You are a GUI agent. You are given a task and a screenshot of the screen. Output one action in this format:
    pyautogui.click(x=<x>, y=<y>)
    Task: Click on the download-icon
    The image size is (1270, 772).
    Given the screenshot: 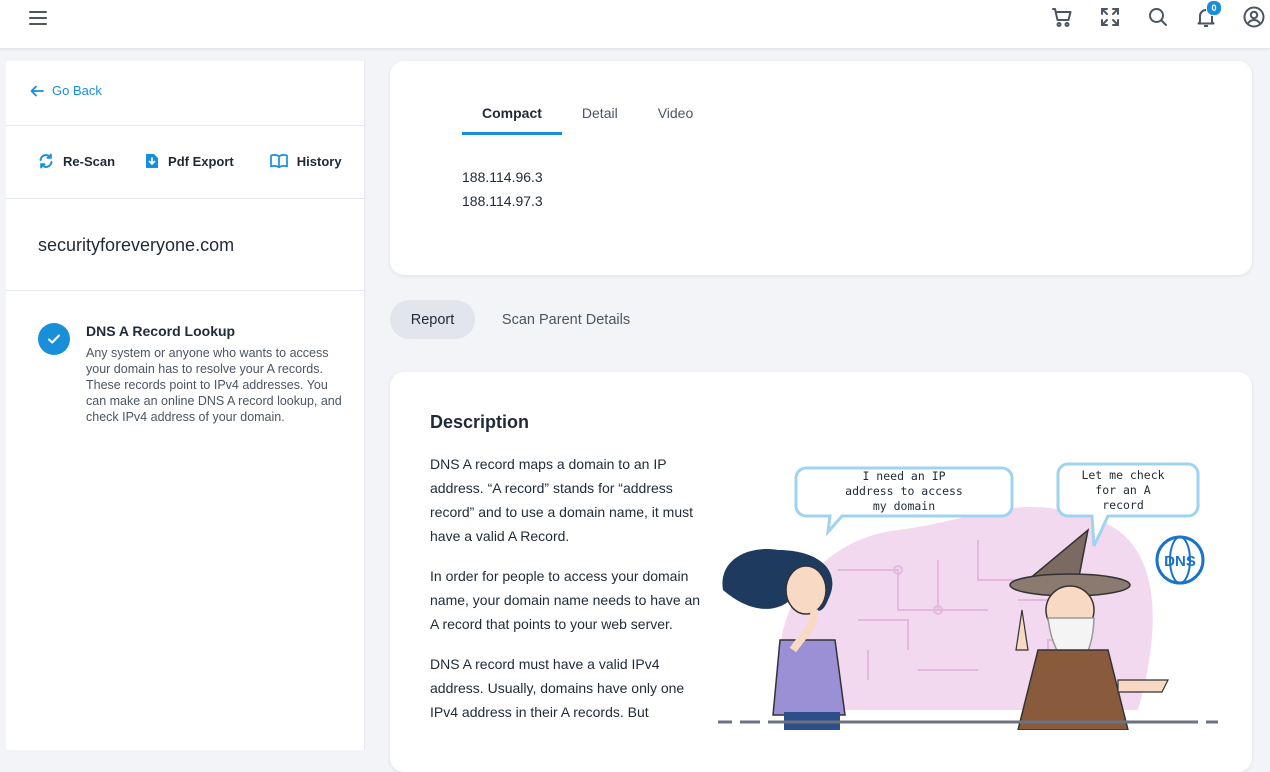 What is the action you would take?
    pyautogui.click(x=152, y=161)
    